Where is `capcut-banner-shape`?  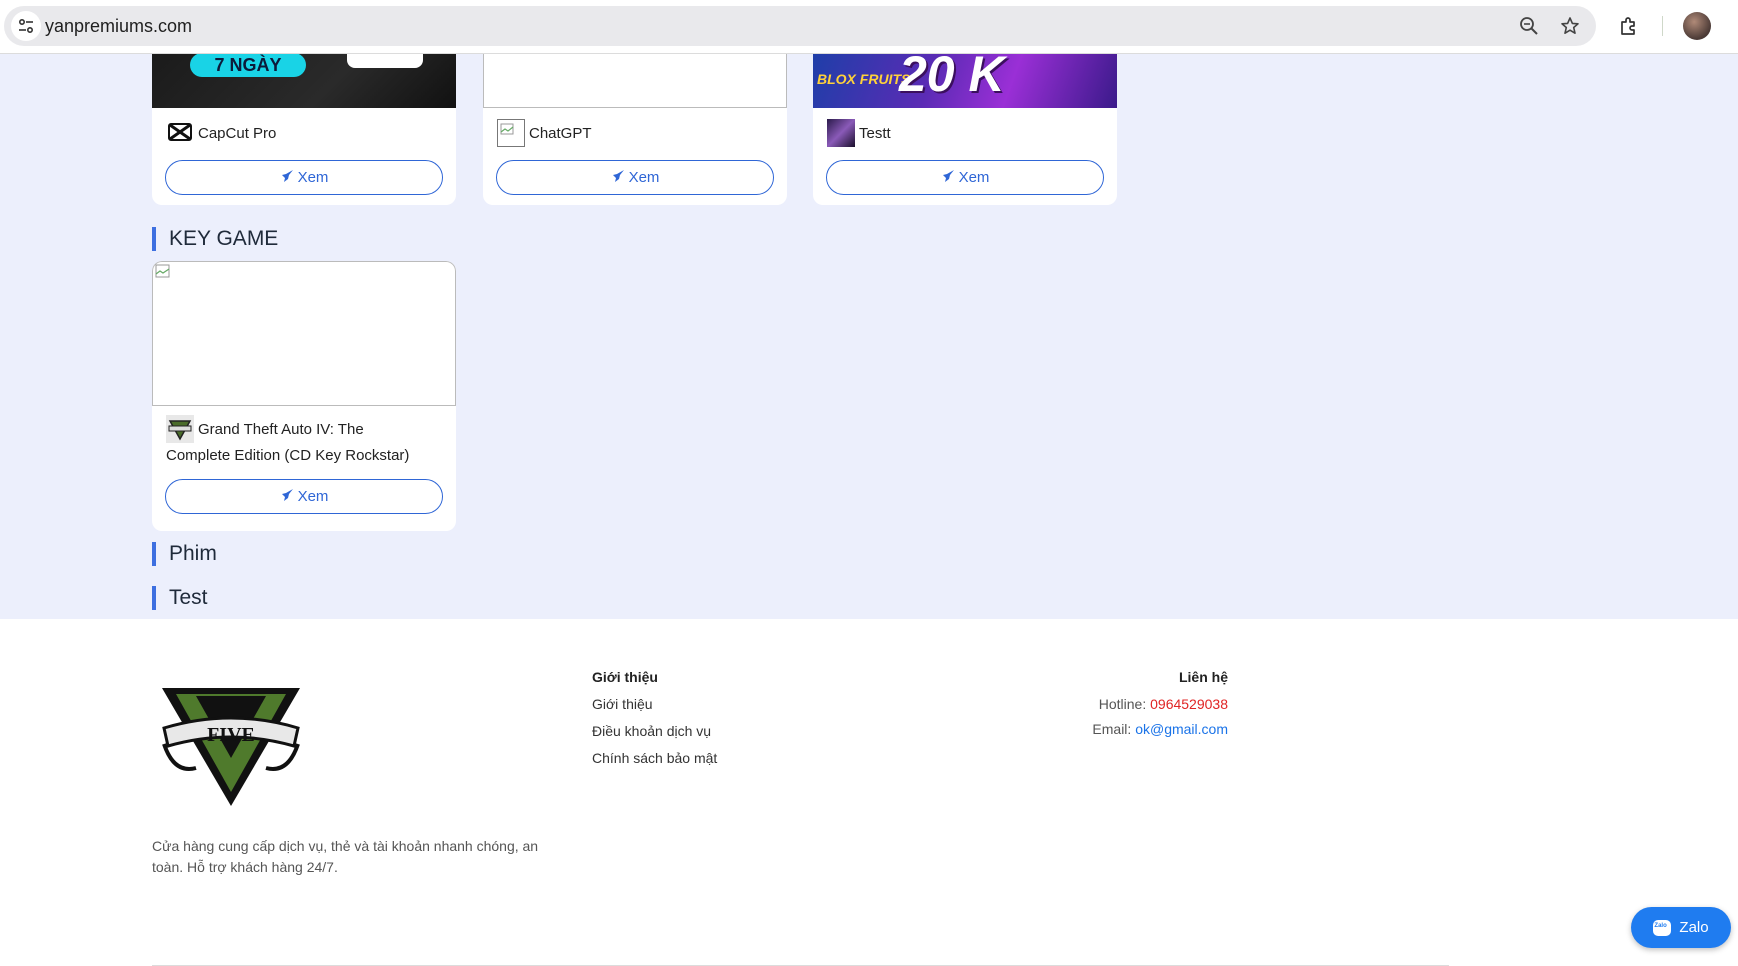 capcut-banner-shape is located at coordinates (385, 61).